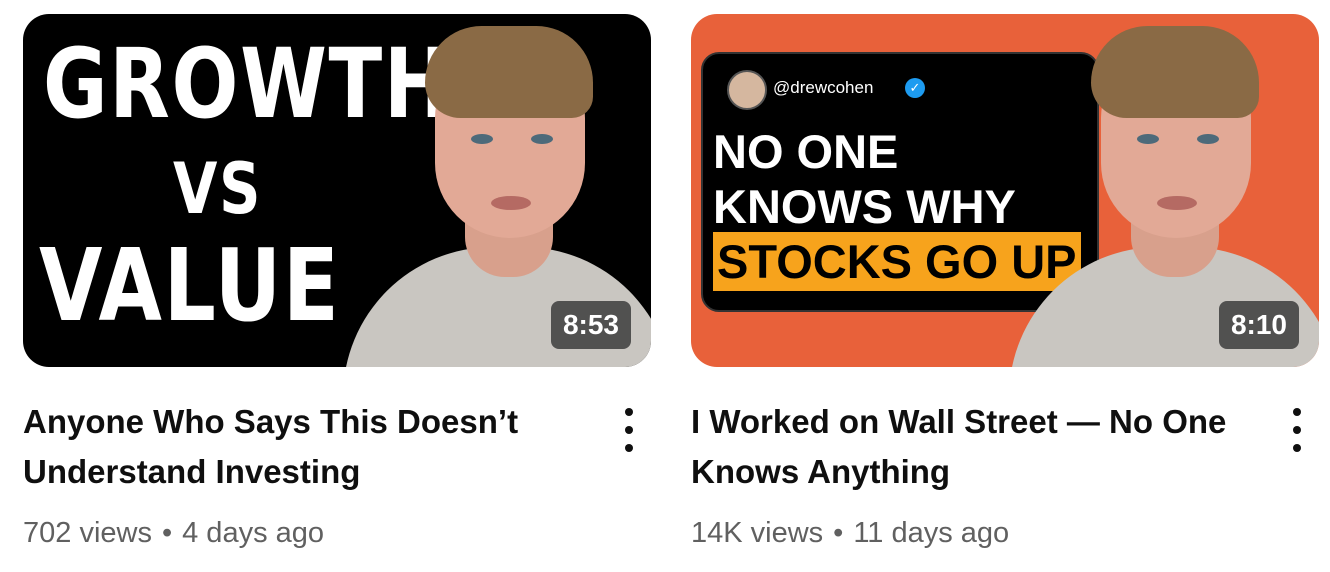 The width and height of the screenshot is (1330, 572). Describe the element at coordinates (757, 533) in the screenshot. I see `view-count: 14K views` at that location.